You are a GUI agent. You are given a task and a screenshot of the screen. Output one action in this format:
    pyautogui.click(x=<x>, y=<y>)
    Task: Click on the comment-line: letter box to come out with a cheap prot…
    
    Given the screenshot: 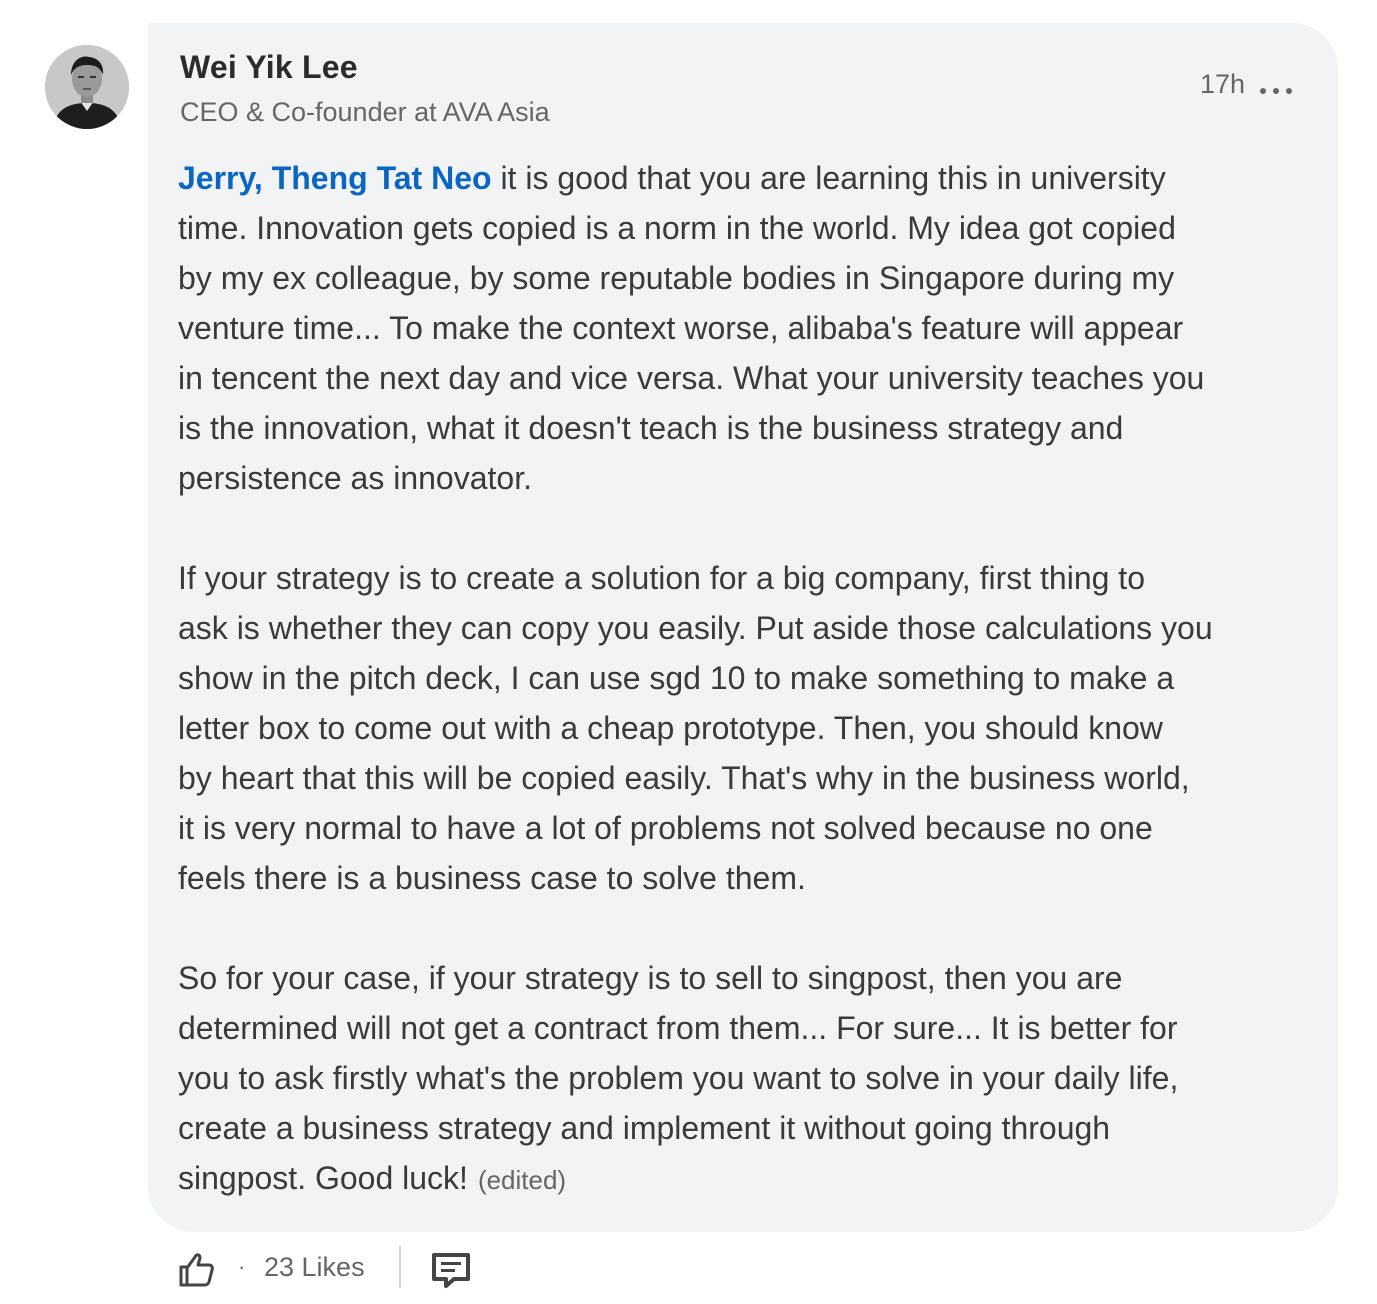 What is the action you would take?
    pyautogui.click(x=670, y=728)
    